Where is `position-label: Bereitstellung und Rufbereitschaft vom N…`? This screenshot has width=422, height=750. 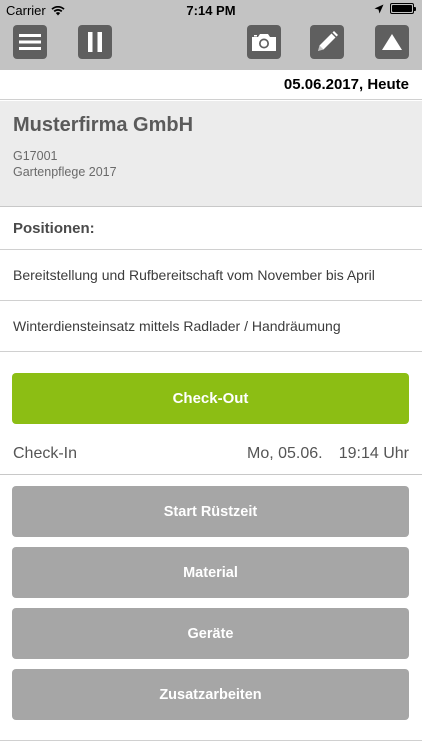 position-label: Bereitstellung und Rufbereitschaft vom N… is located at coordinates (194, 275).